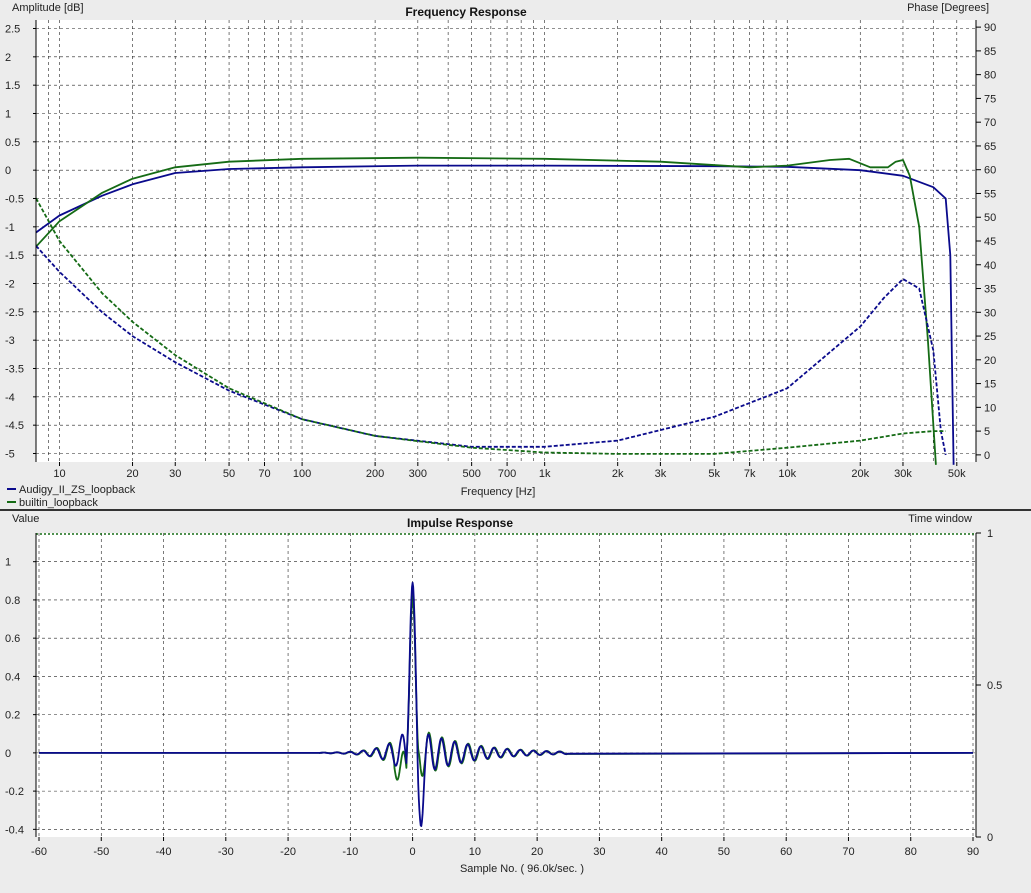  What do you see at coordinates (471, 474) in the screenshot?
I see `freq-x-tick-label: 500` at bounding box center [471, 474].